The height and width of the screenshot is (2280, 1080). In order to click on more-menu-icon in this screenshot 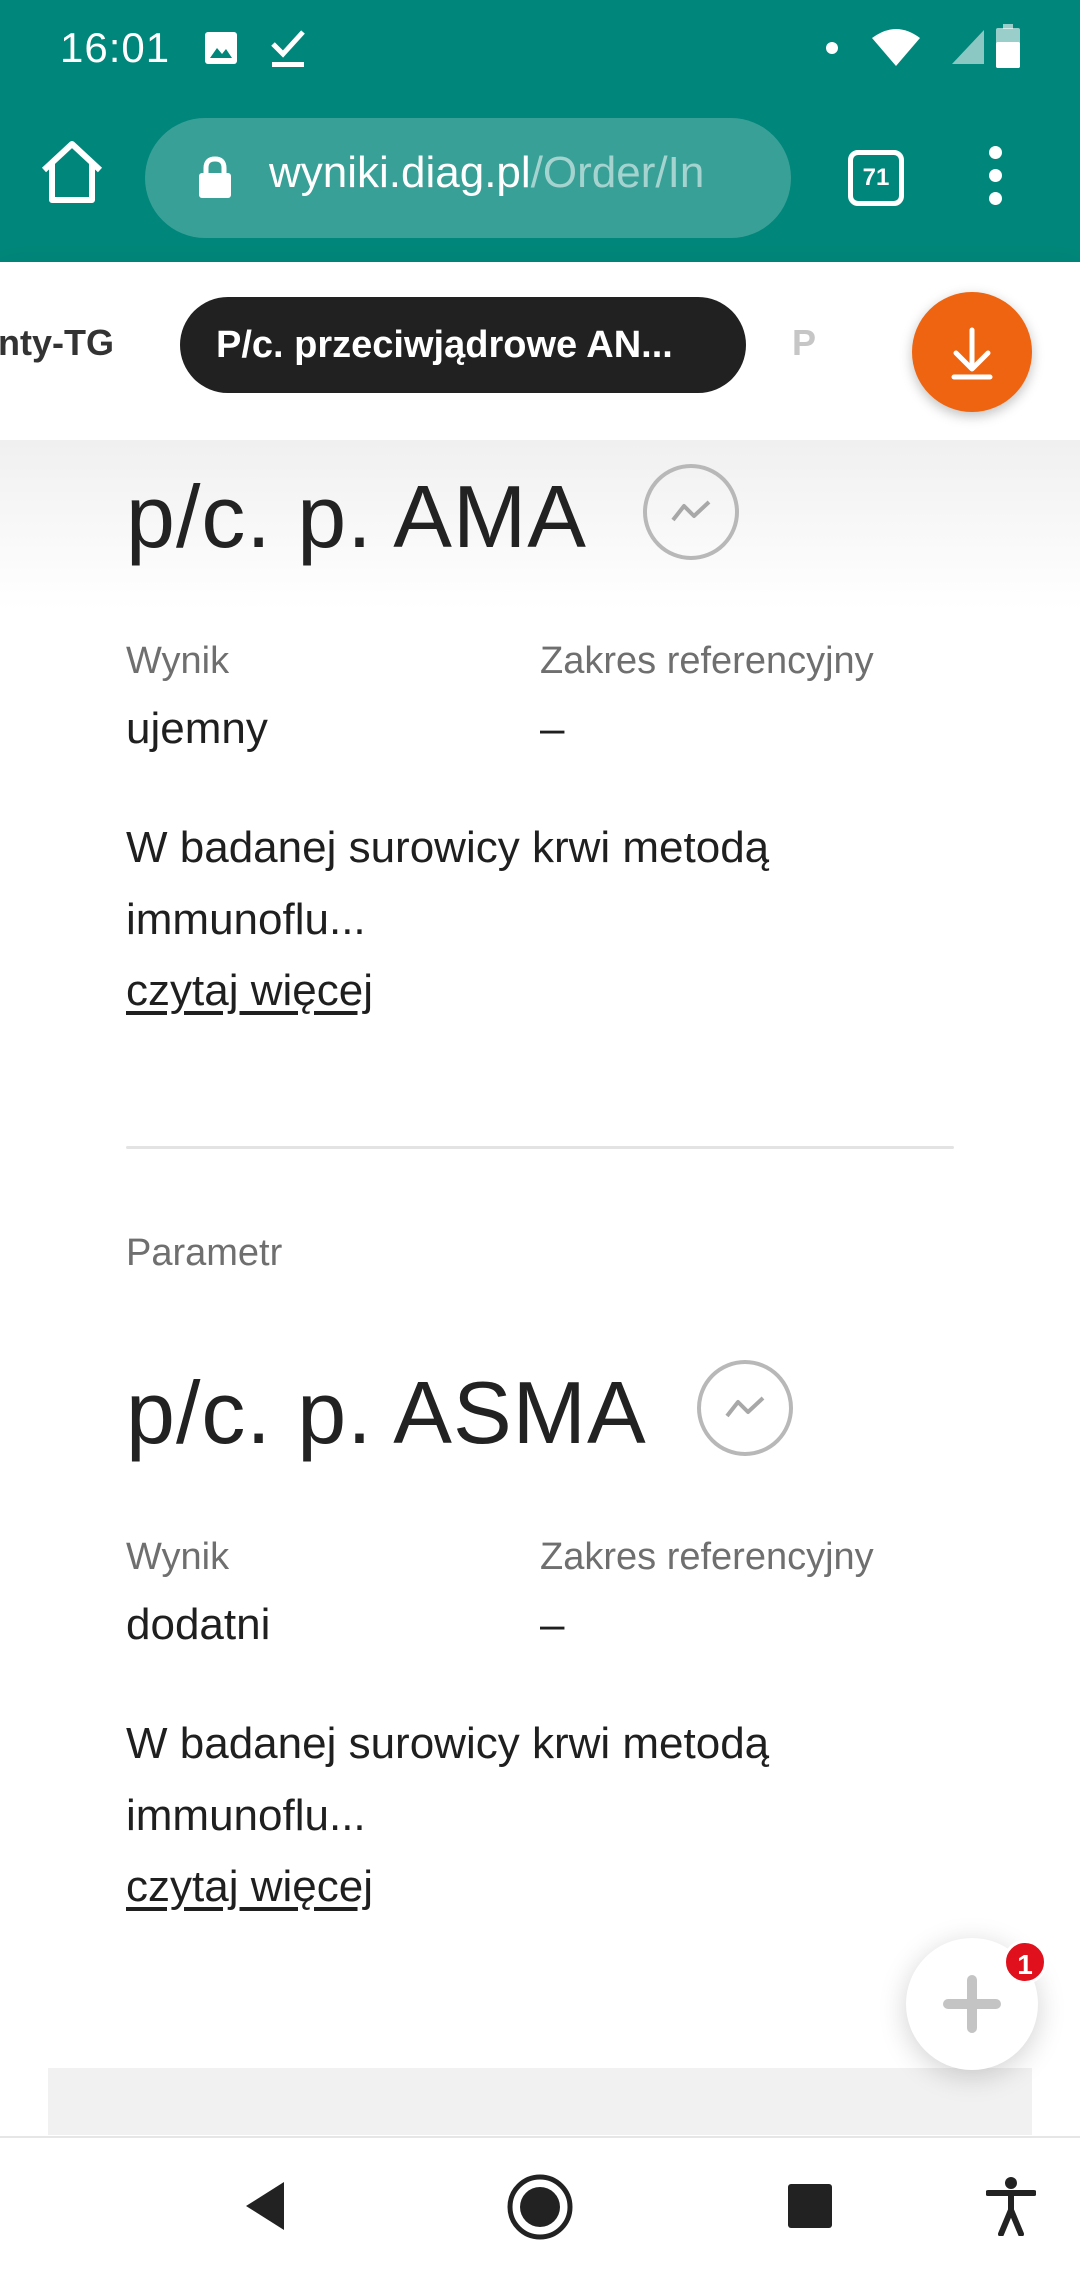, I will do `click(995, 178)`.